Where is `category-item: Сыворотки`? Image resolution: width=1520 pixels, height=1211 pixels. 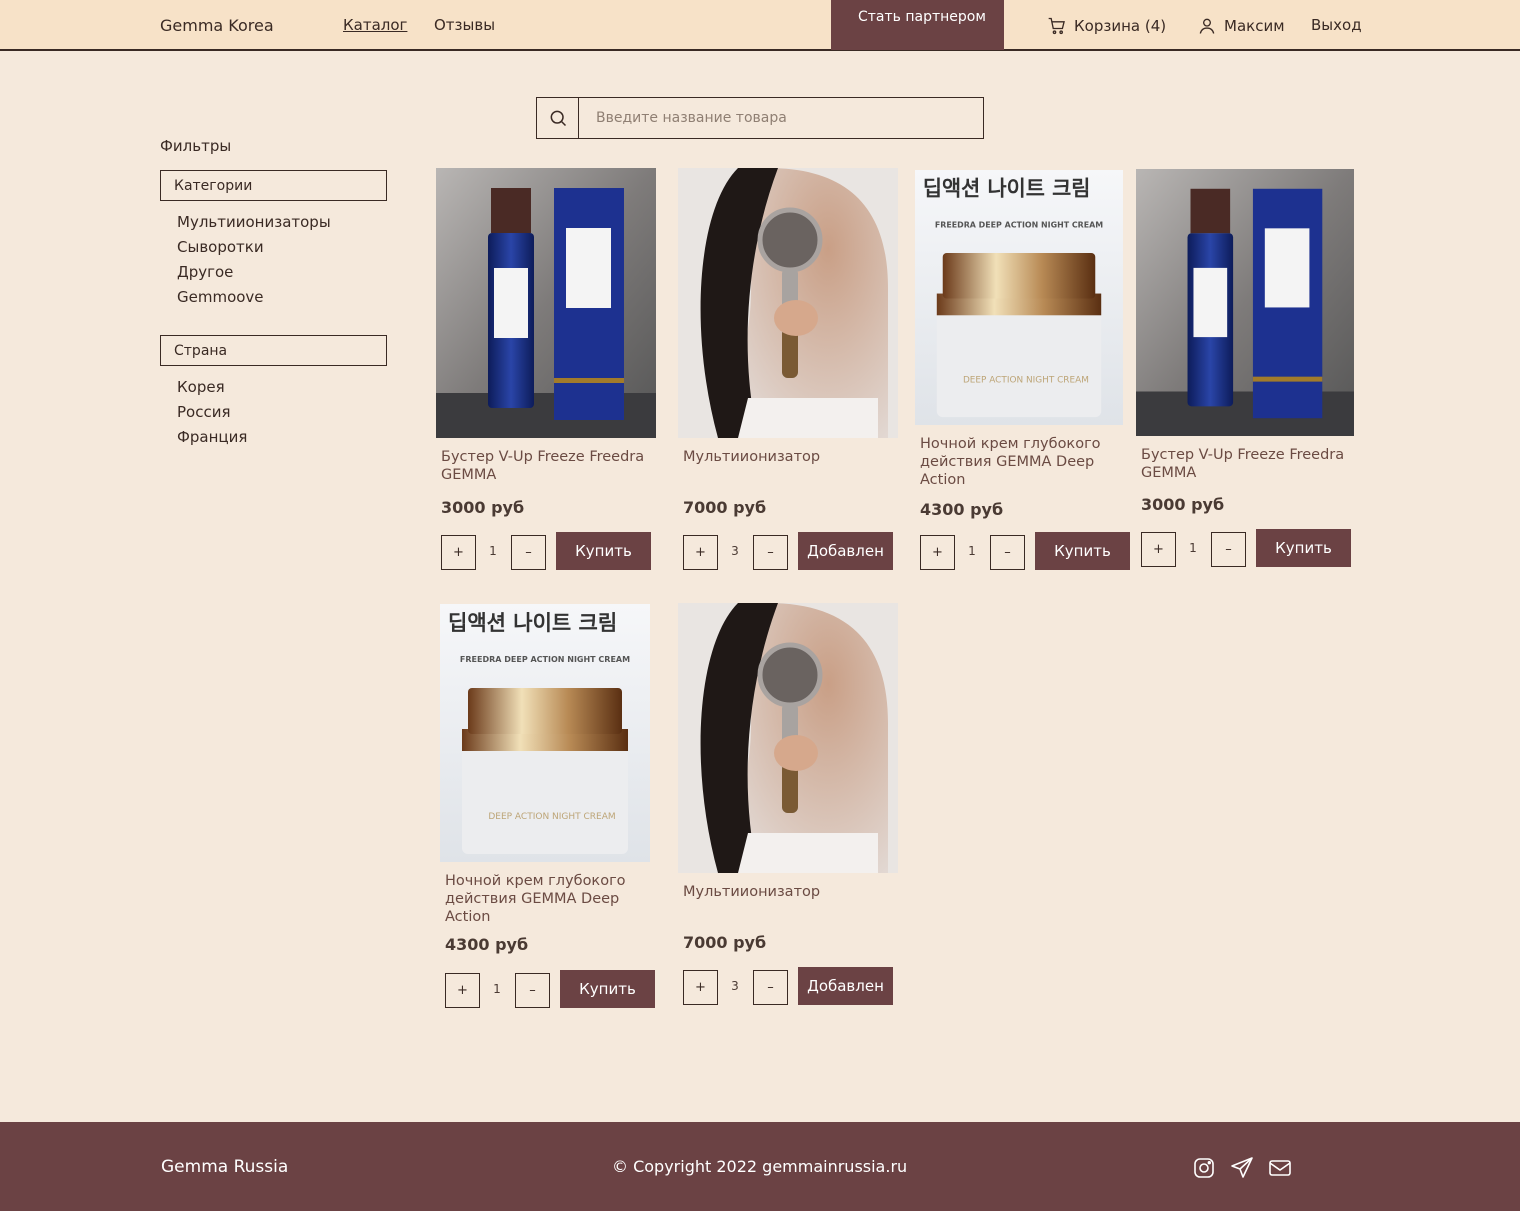 category-item: Сыворотки is located at coordinates (254, 247).